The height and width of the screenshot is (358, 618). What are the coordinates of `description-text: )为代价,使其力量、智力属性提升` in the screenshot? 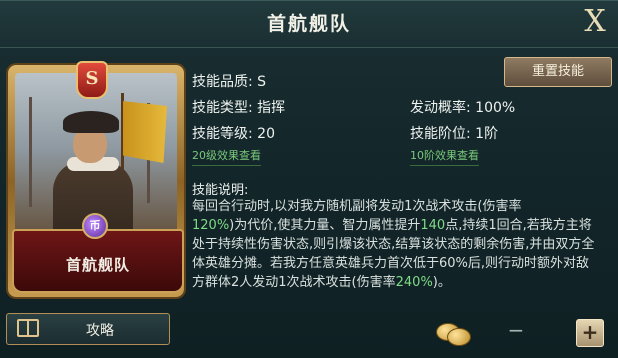 It's located at (325, 225).